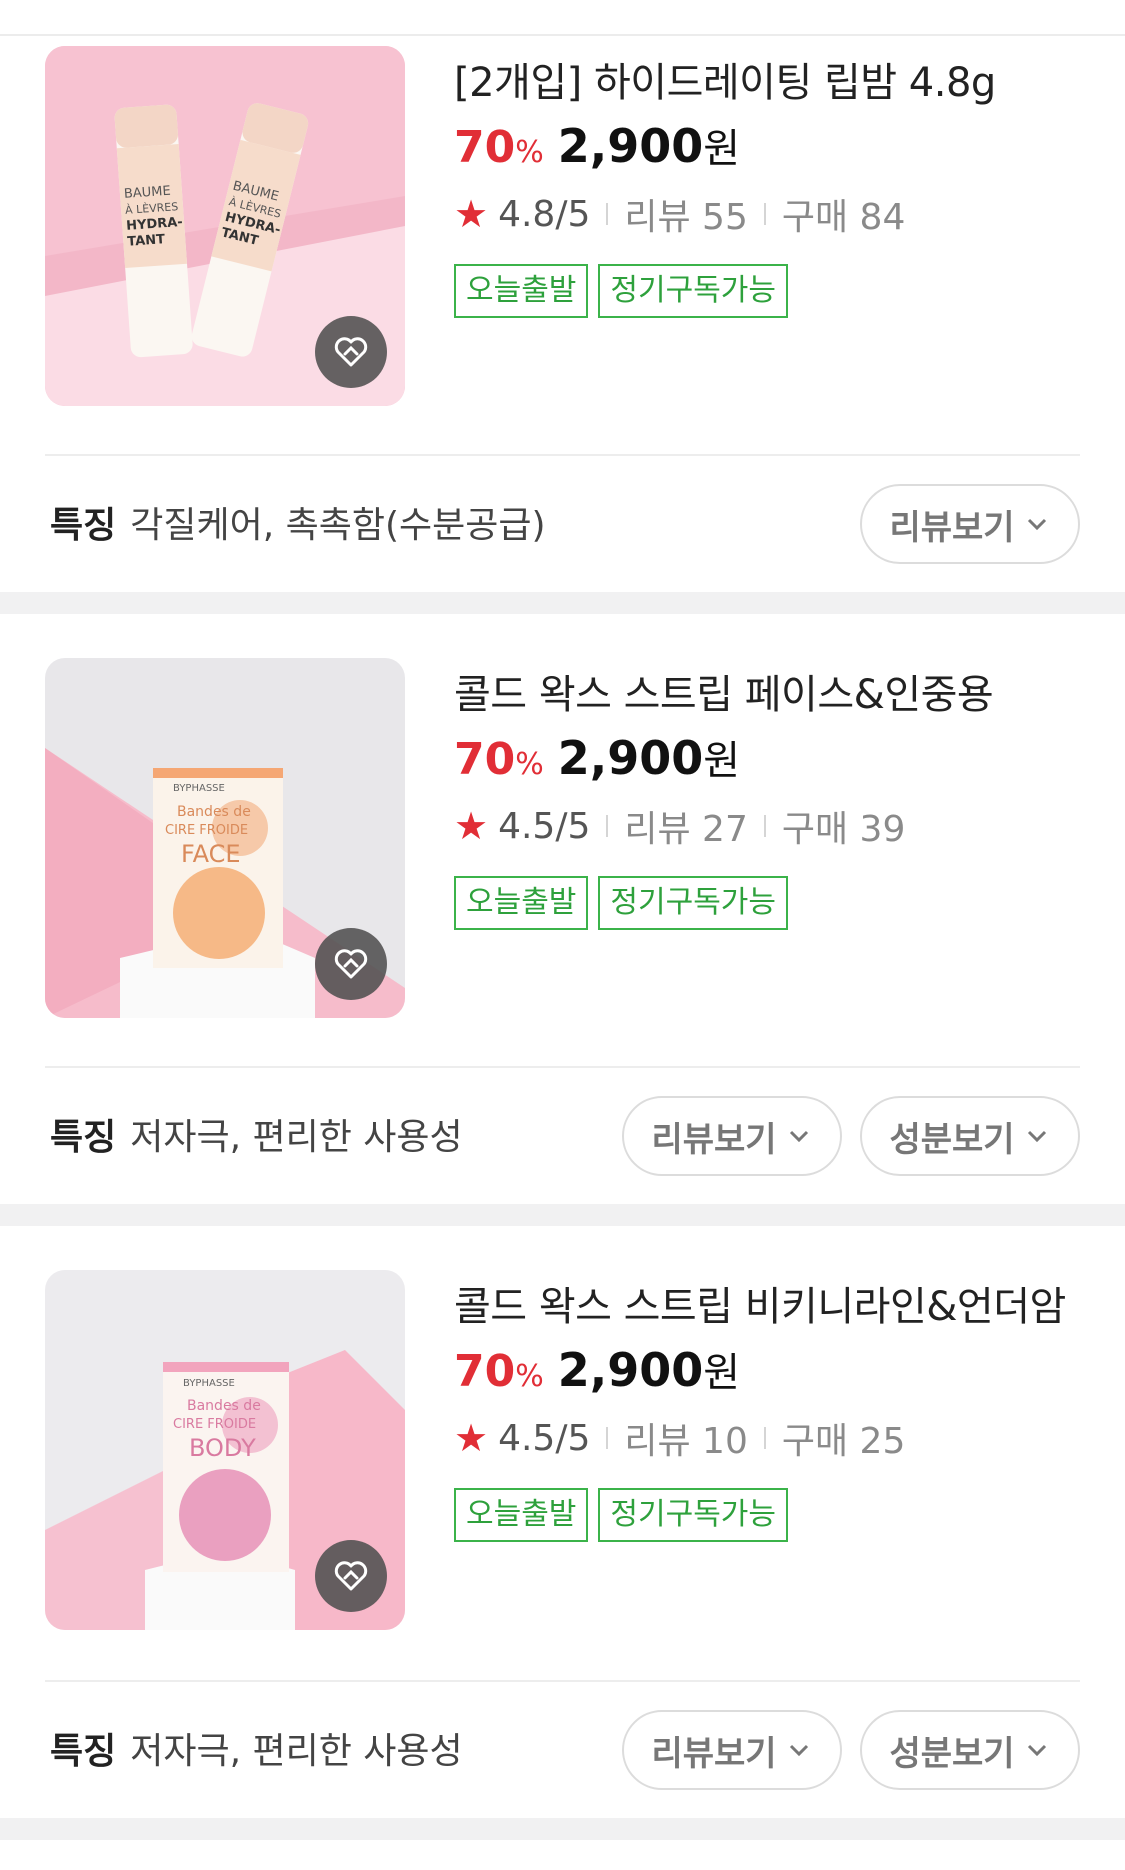 The height and width of the screenshot is (1870, 1125). What do you see at coordinates (562, 35) in the screenshot?
I see `top-divider` at bounding box center [562, 35].